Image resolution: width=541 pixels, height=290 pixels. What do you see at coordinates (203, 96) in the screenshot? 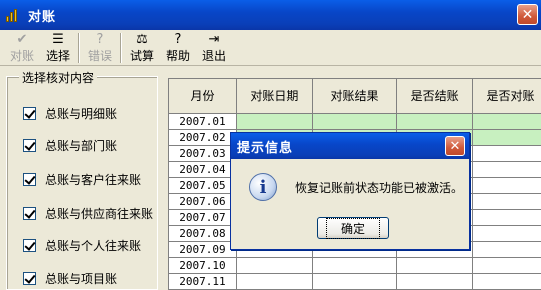
I see `column-header: 月份` at bounding box center [203, 96].